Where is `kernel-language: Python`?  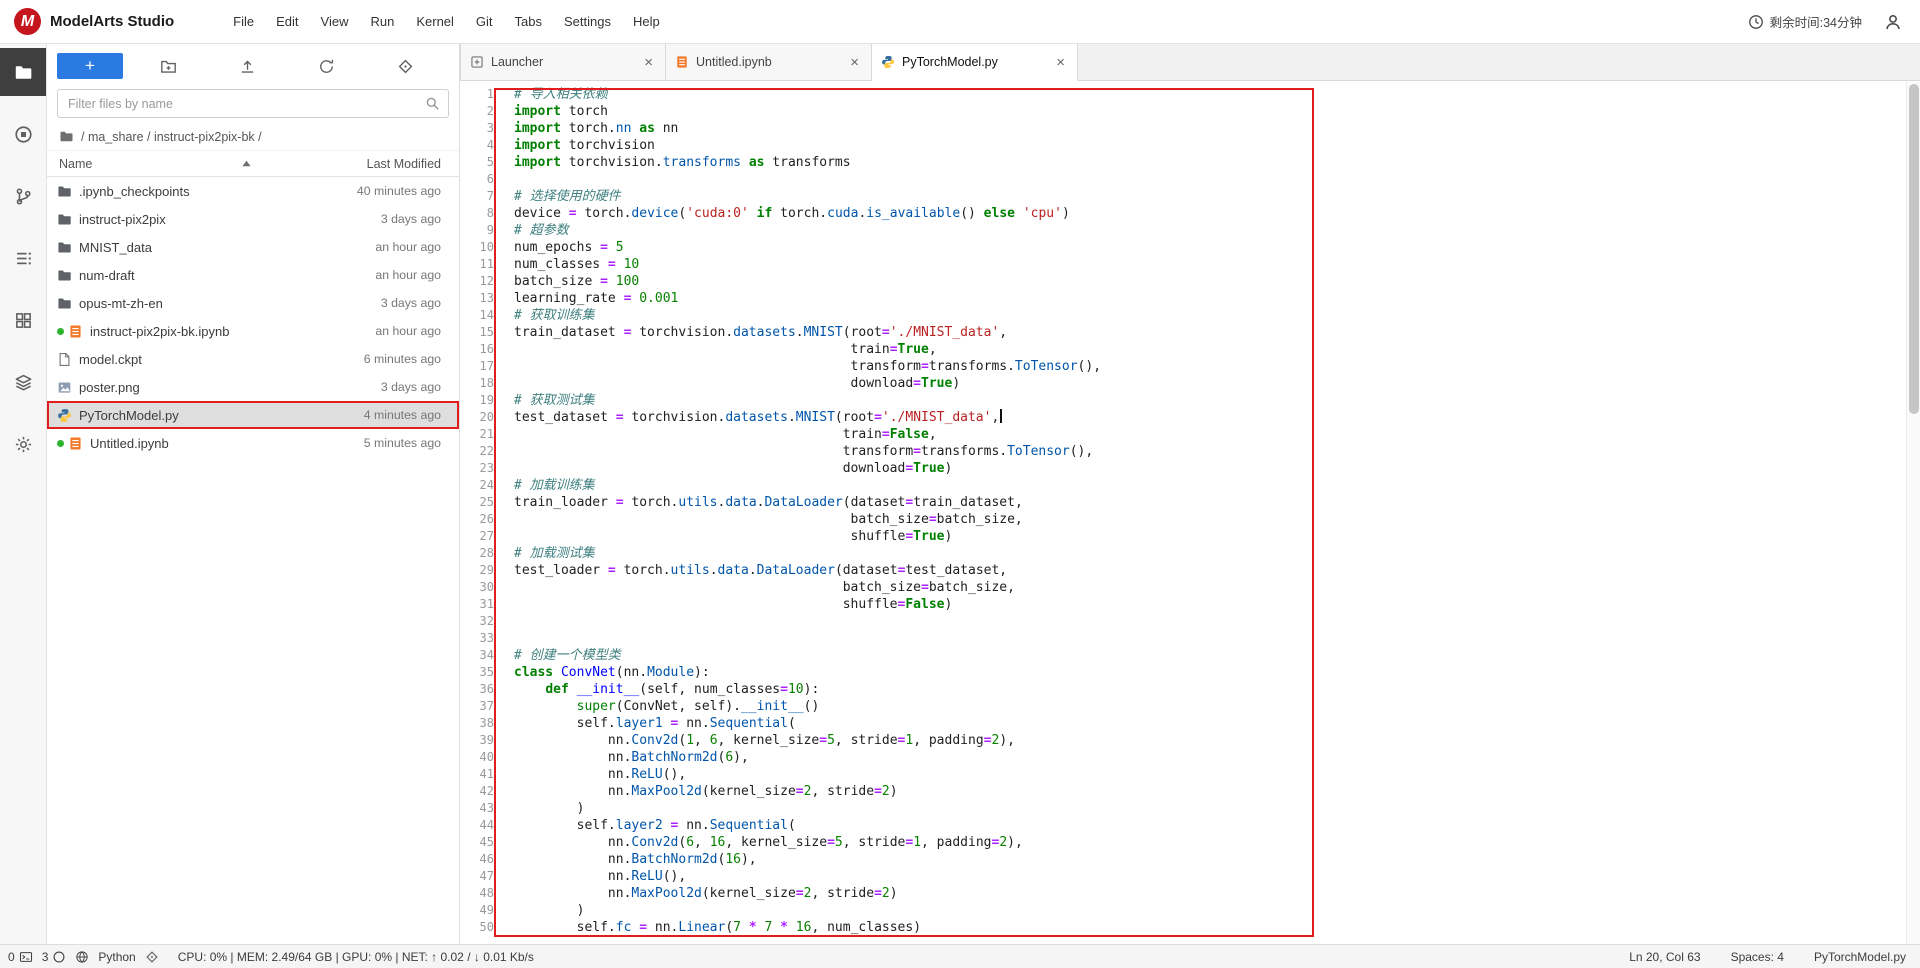
kernel-language: Python is located at coordinates (116, 957).